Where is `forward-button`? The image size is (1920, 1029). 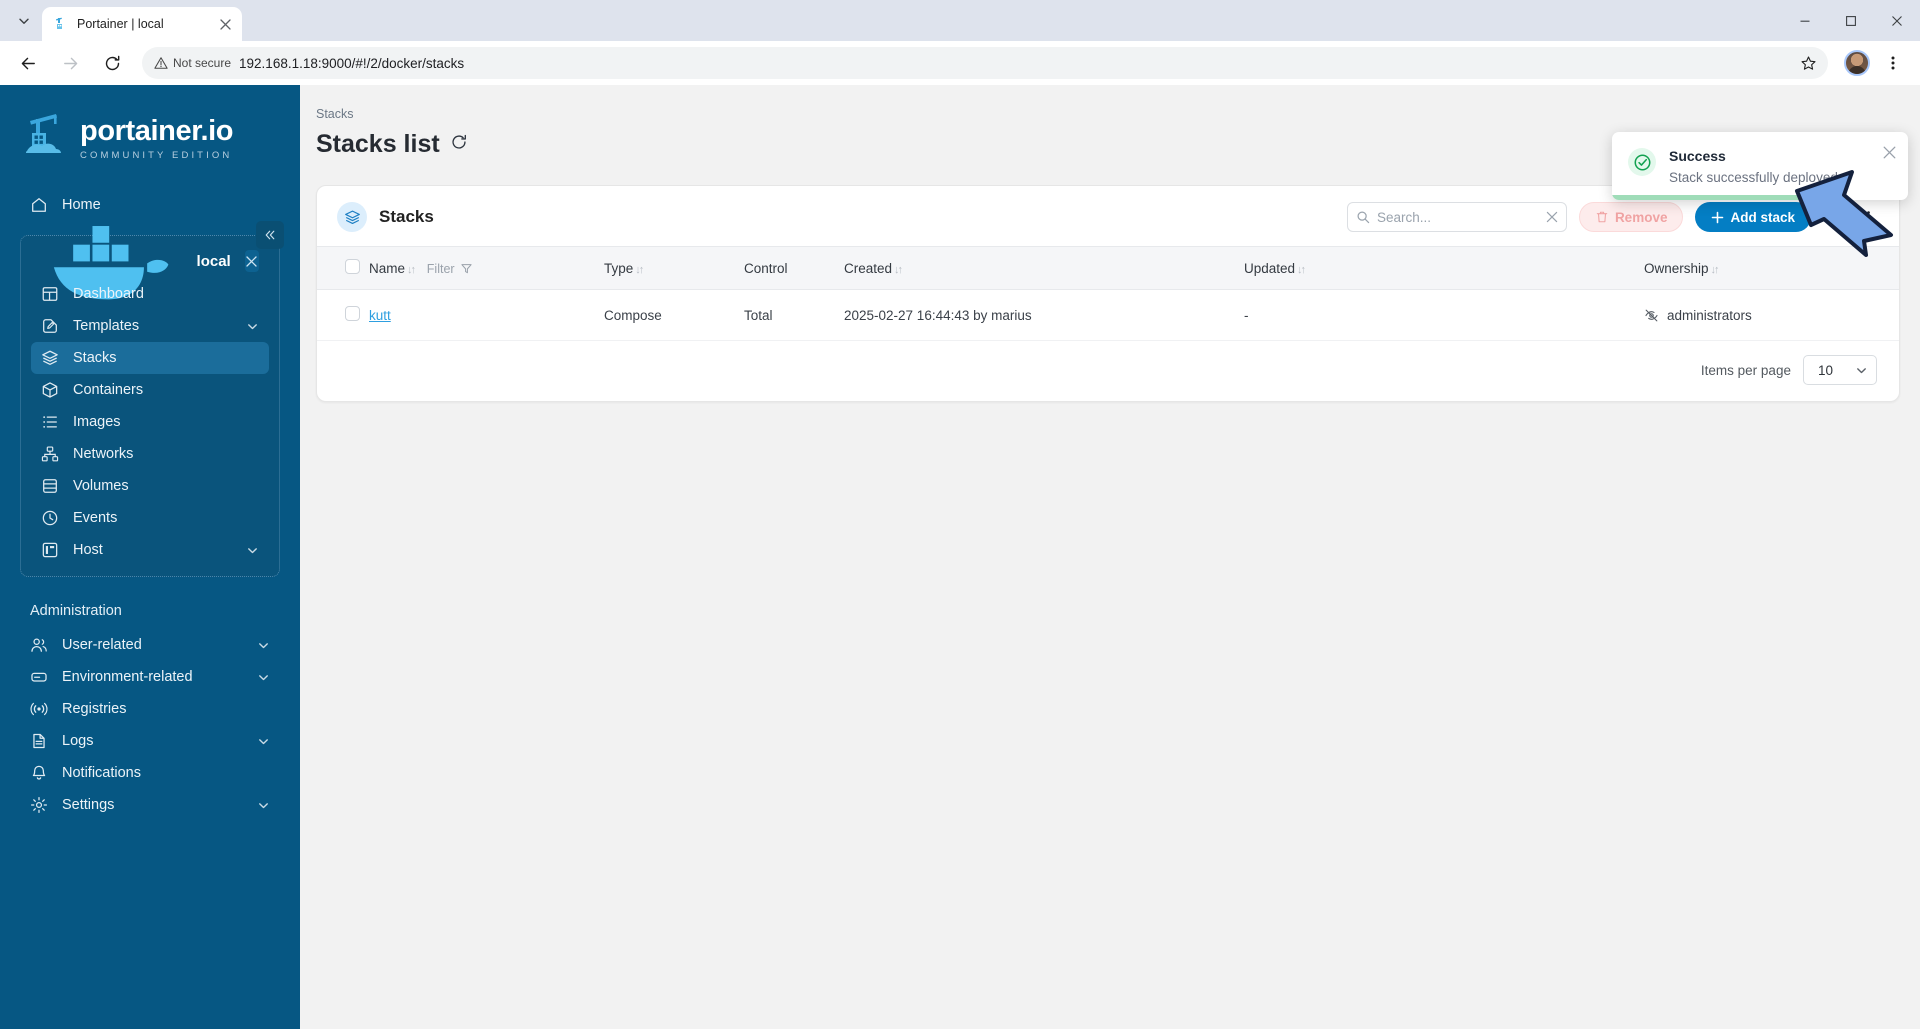 forward-button is located at coordinates (70, 63).